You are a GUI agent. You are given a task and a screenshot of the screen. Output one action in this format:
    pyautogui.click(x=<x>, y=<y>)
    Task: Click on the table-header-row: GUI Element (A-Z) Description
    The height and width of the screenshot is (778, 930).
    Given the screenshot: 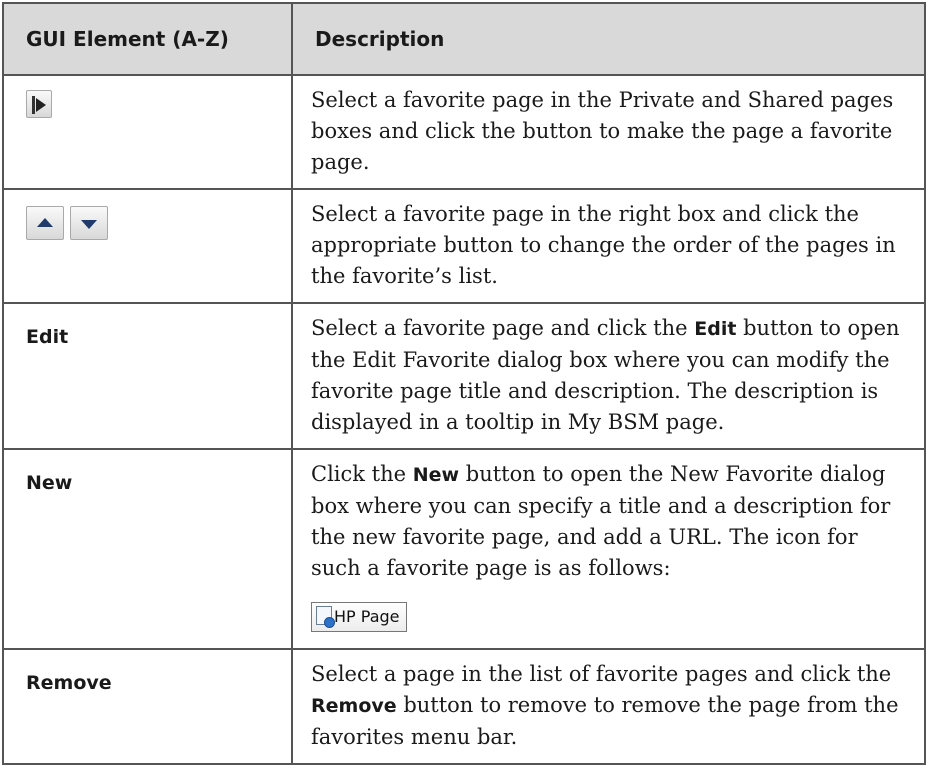 What is the action you would take?
    pyautogui.click(x=464, y=39)
    